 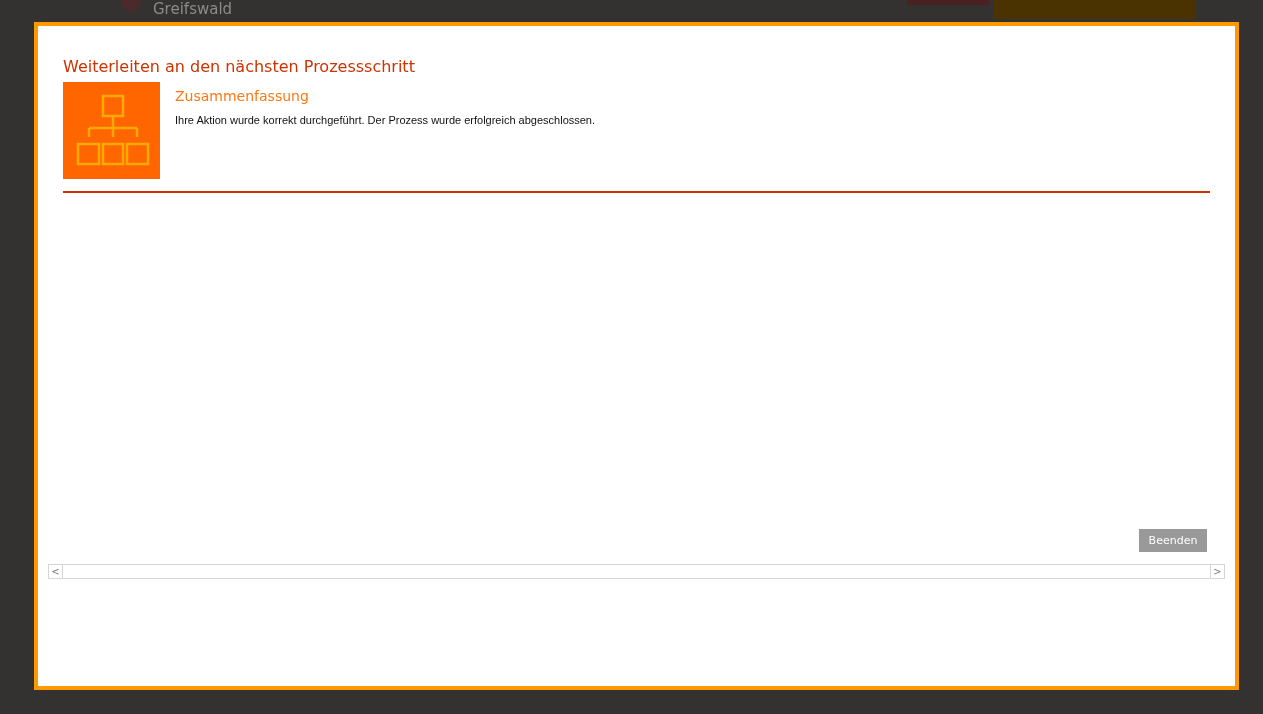 What do you see at coordinates (385, 120) in the screenshot?
I see `message-text: Ihre Aktion wurde korrekt durchgeführt. Der Prozess wurde erfolgreich abgeschlossen.` at bounding box center [385, 120].